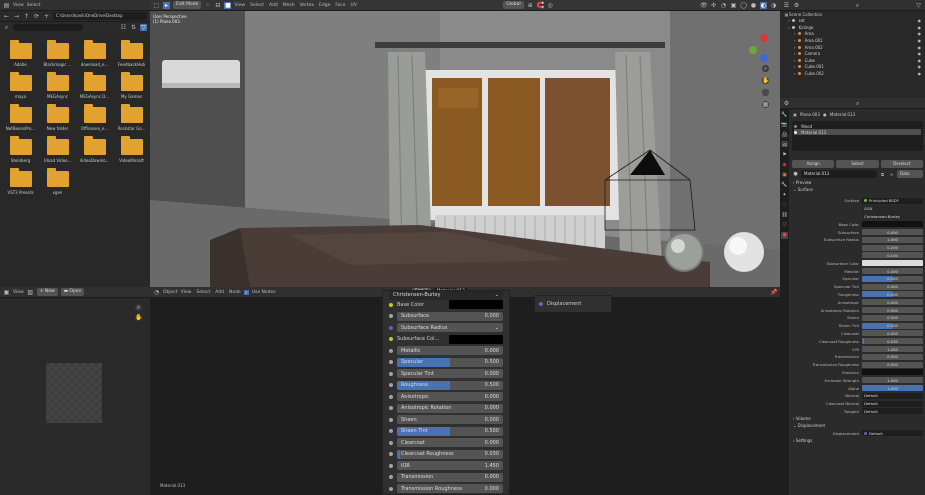 This screenshot has width=925, height=495. Describe the element at coordinates (235, 292) in the screenshot. I see `node-menu-item: Node` at that location.